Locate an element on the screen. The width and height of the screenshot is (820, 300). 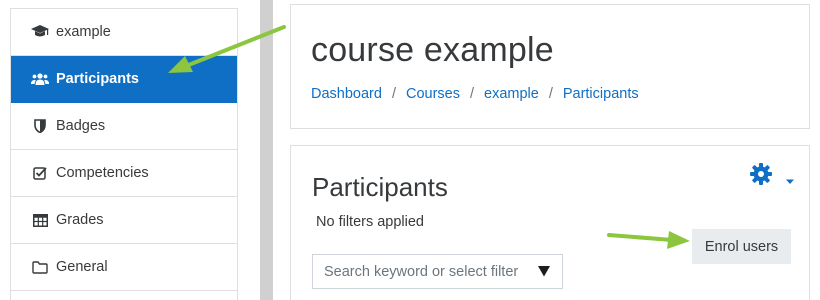
breadcrumb-participants: Participants is located at coordinates (601, 94).